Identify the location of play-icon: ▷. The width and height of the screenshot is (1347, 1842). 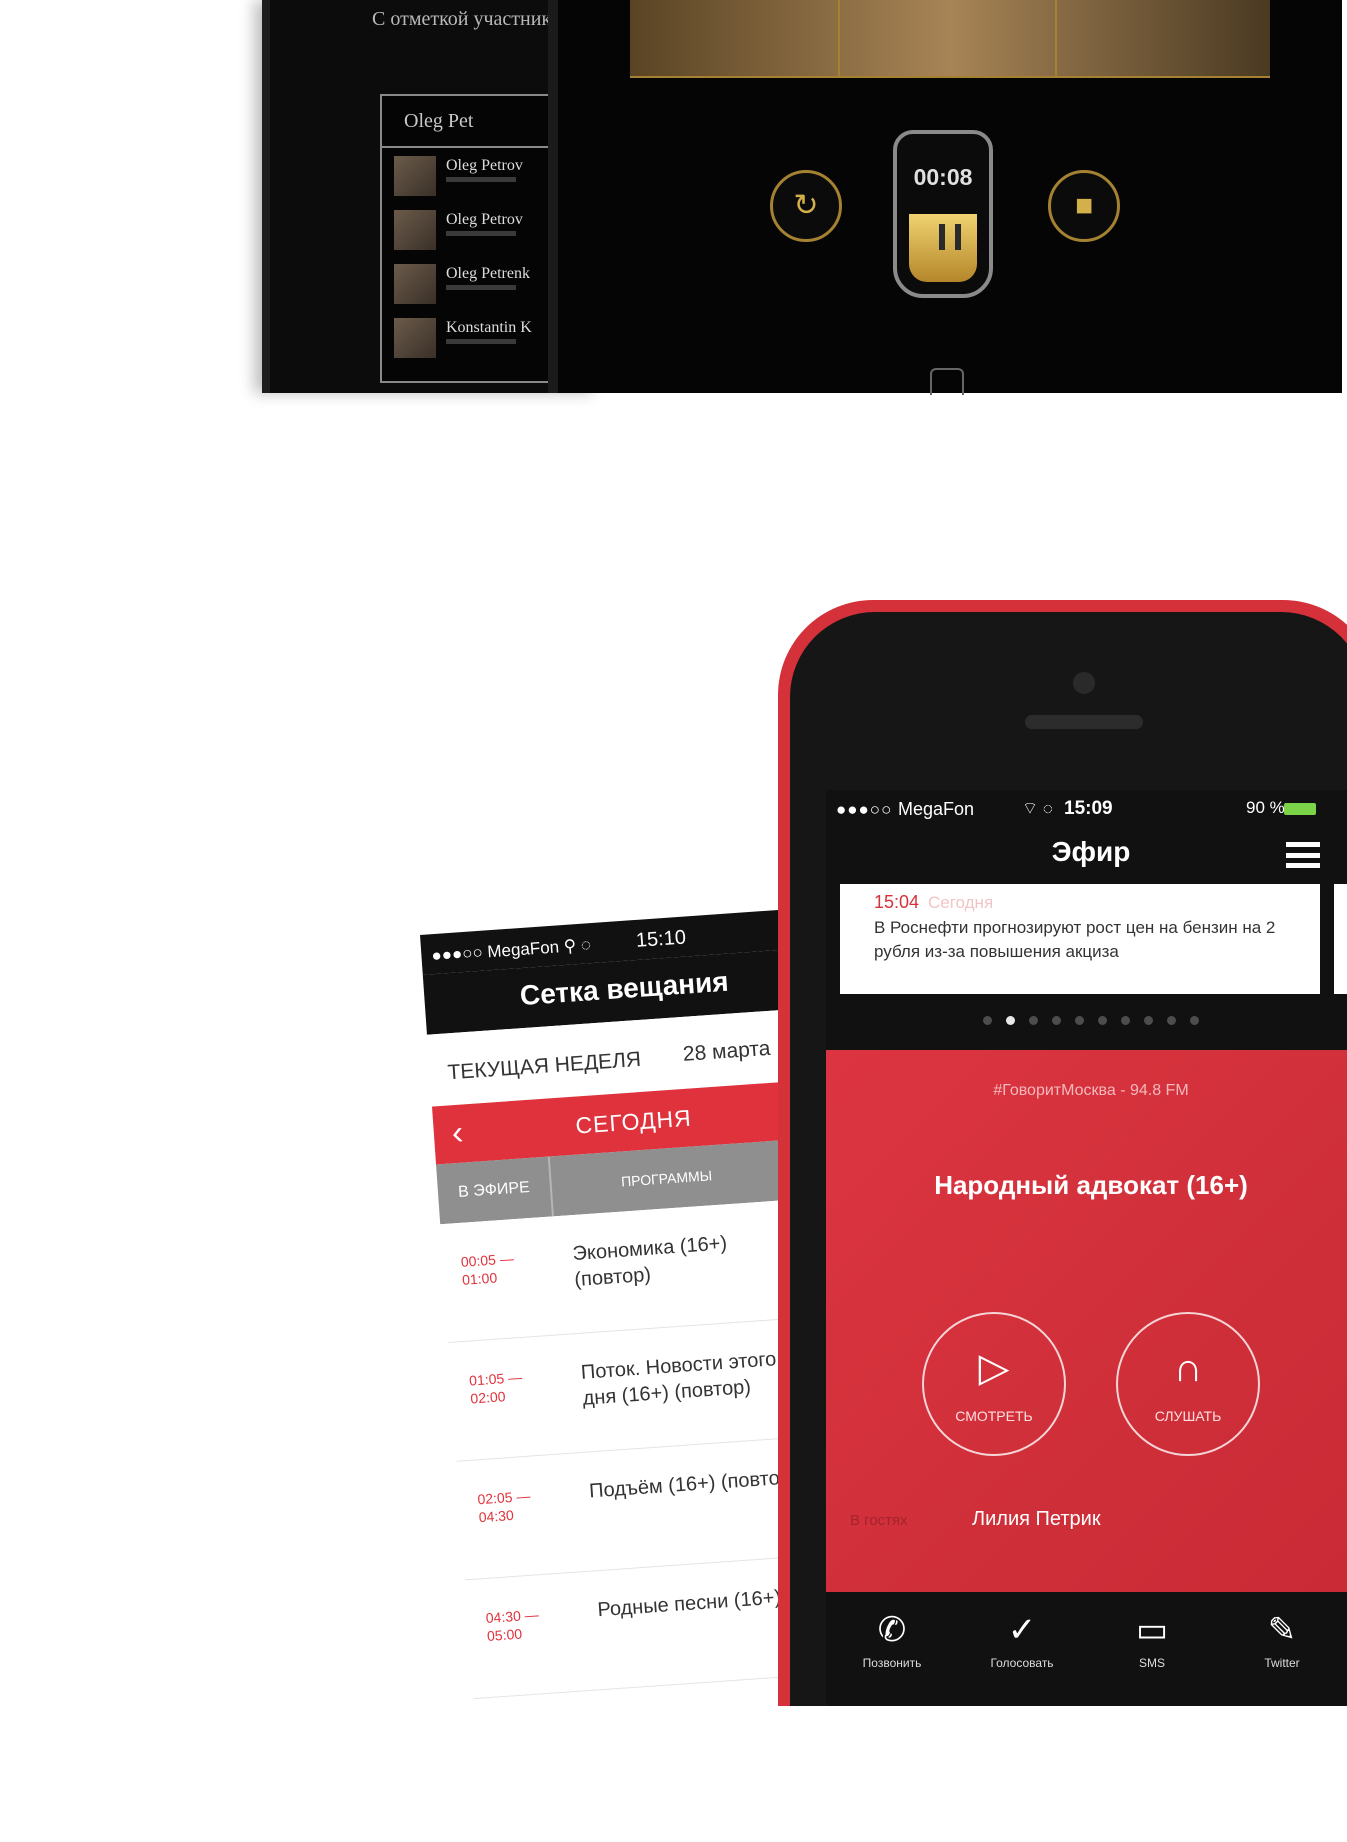
(994, 1368).